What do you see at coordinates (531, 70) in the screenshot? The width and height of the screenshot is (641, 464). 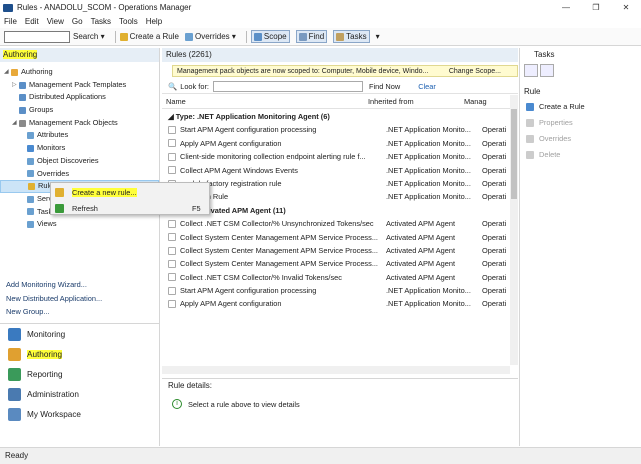 I see `tasks-tab-icon` at bounding box center [531, 70].